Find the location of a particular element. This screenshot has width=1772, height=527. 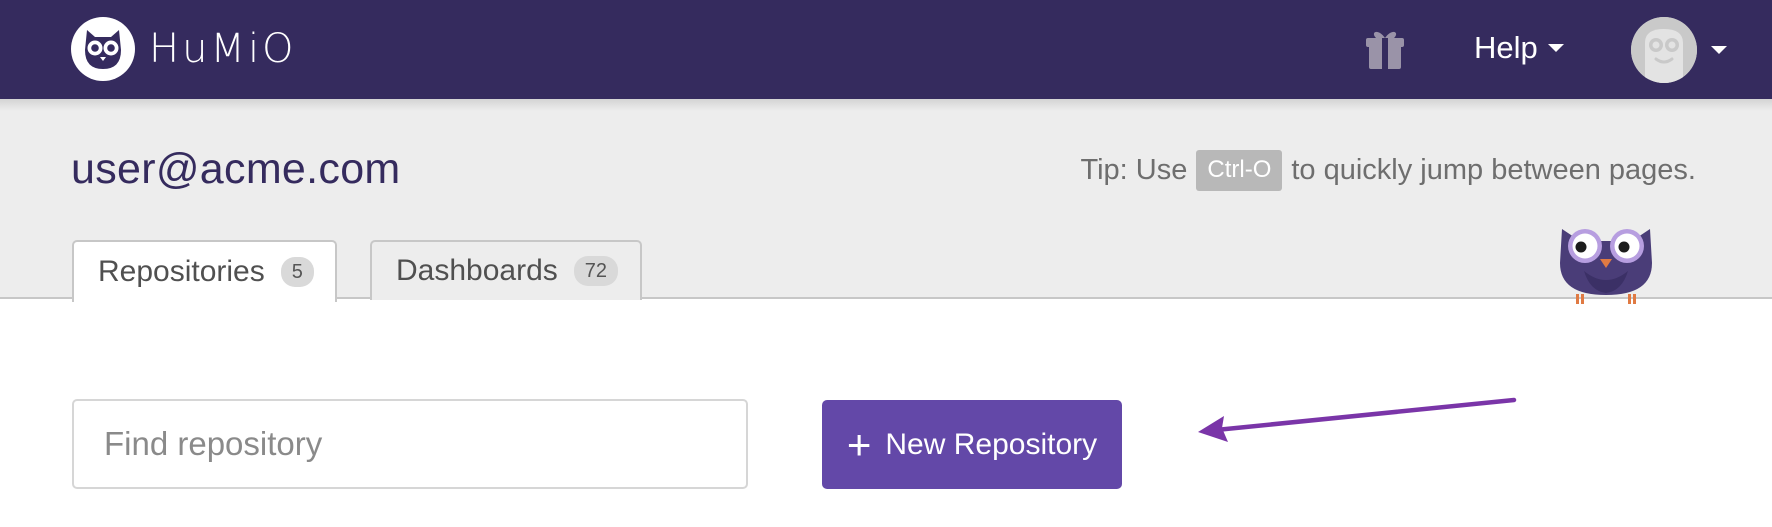

help-menu: Help is located at coordinates (1519, 48).